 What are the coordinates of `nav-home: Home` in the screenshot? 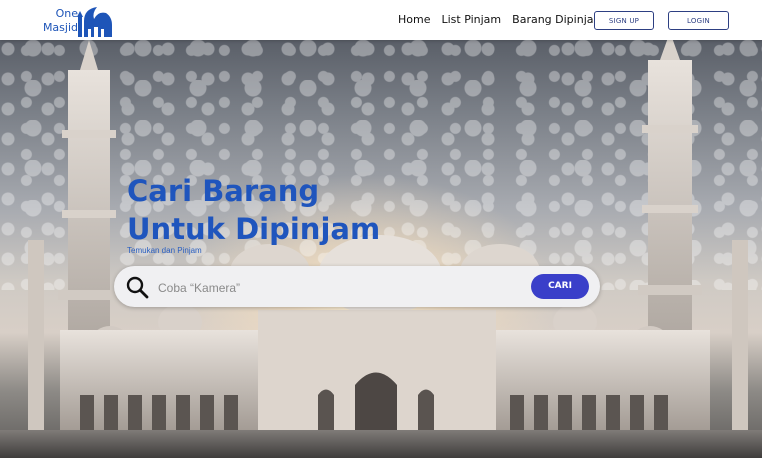 It's located at (414, 19).